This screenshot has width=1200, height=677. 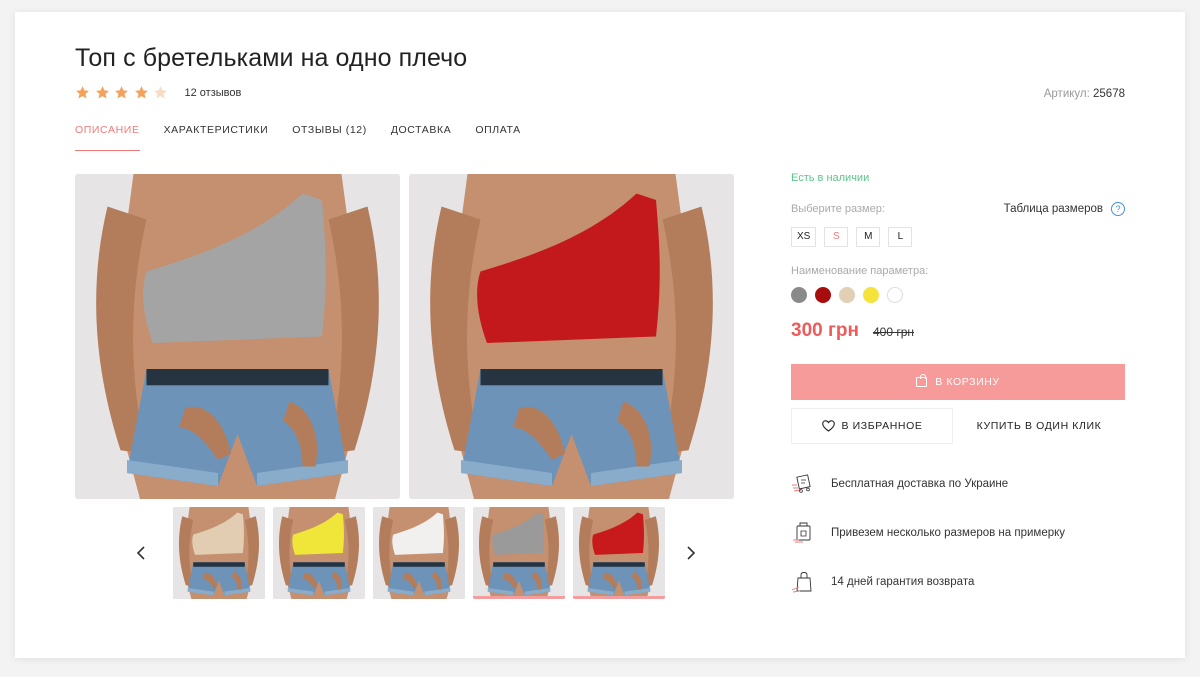 I want to click on add-to-cart-button: В КОРЗИНУ, so click(x=958, y=382).